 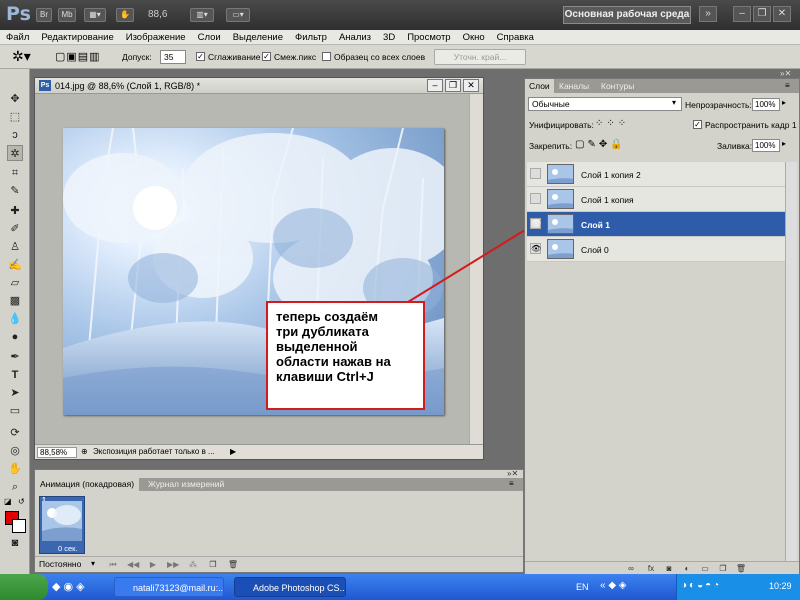 I want to click on layer-row: Слой 1 копия, so click(x=656, y=199).